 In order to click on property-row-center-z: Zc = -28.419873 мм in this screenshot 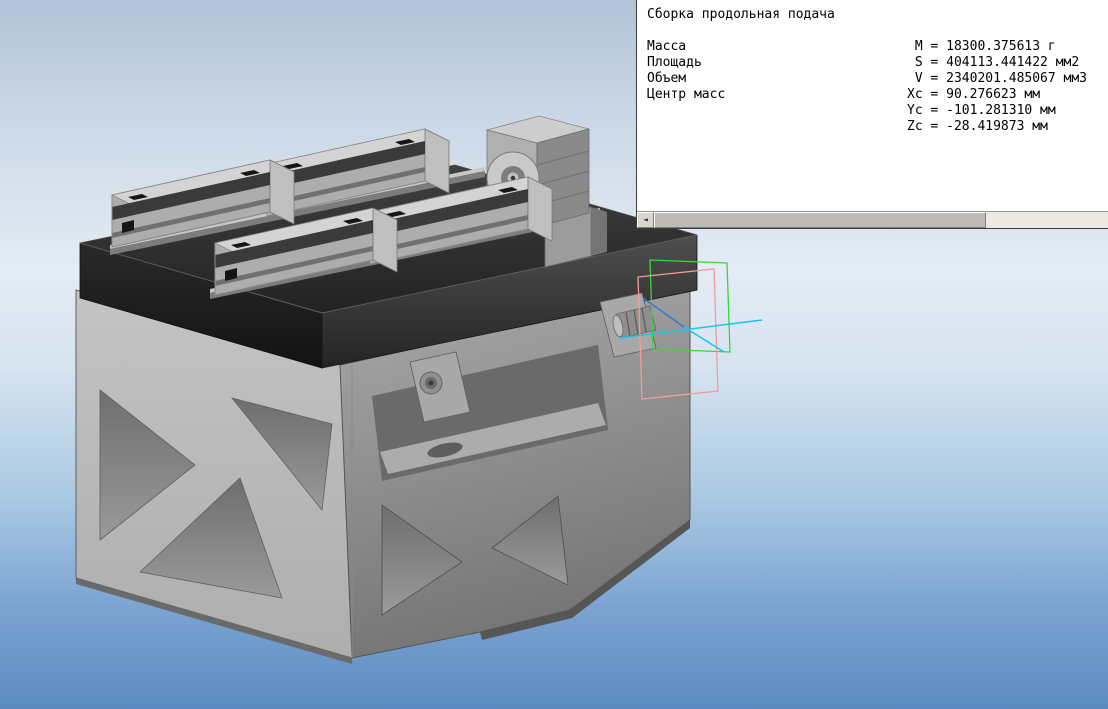, I will do `click(876, 127)`.